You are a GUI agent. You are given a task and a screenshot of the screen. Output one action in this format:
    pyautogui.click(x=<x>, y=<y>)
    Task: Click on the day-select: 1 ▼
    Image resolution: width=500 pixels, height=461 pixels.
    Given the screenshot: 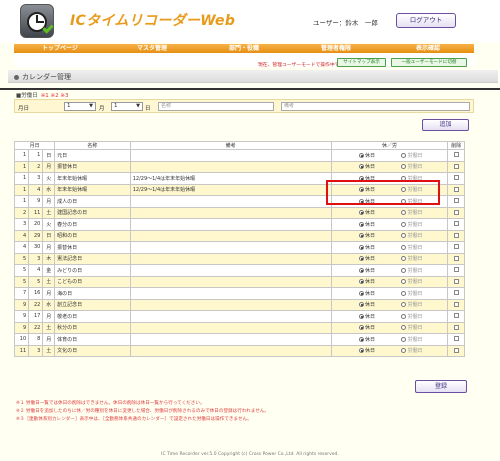 What is the action you would take?
    pyautogui.click(x=127, y=106)
    